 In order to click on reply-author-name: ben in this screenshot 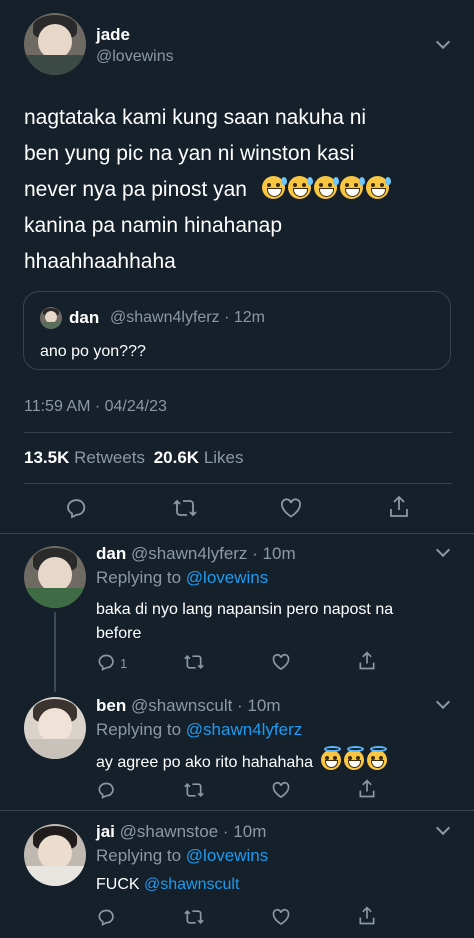, I will do `click(111, 705)`.